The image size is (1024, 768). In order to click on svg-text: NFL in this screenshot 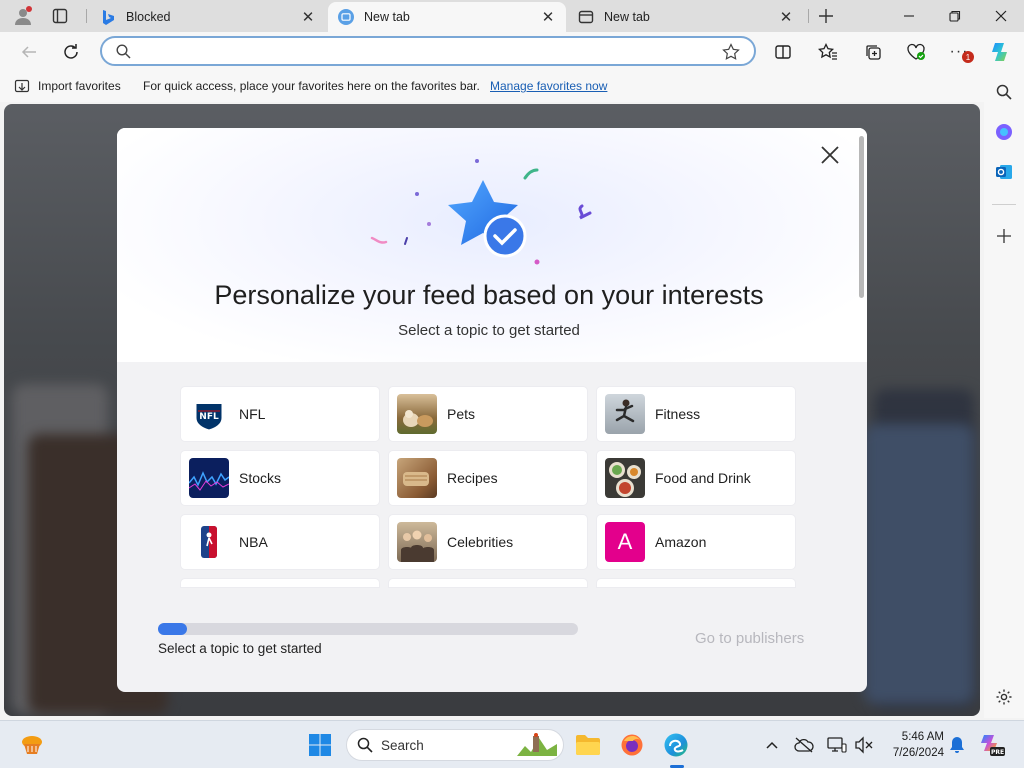, I will do `click(209, 417)`.